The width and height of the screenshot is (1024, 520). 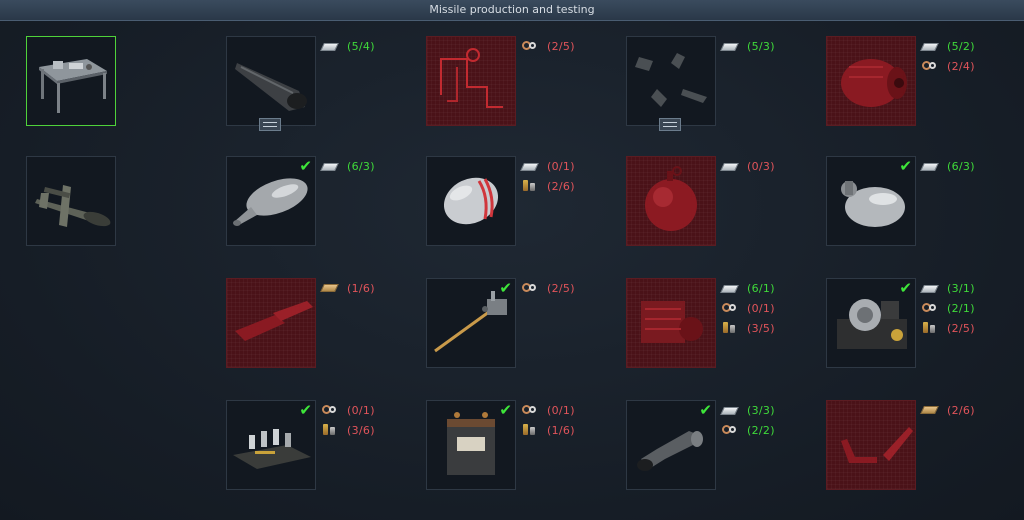 What do you see at coordinates (961, 66) in the screenshot?
I see `requirement-count: (2/4)` at bounding box center [961, 66].